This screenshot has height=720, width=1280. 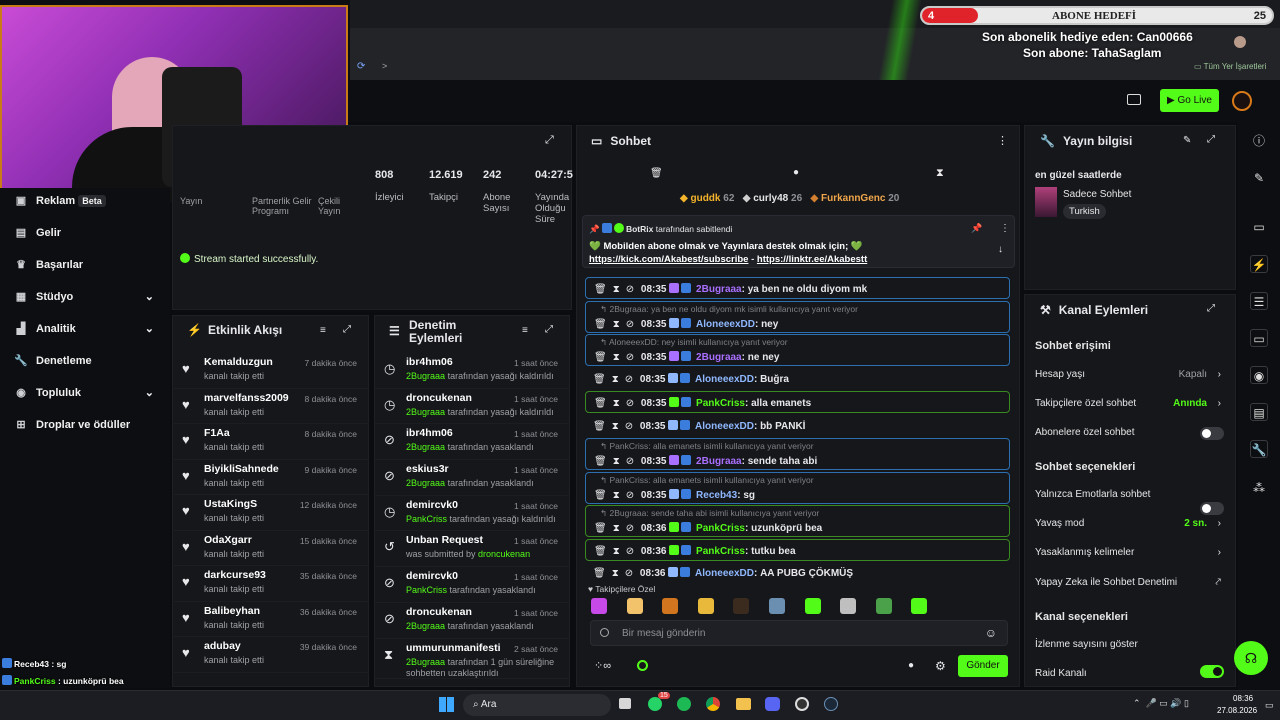 I want to click on sidebar-item-analitik: ▟ Analitik ⌄, so click(x=89, y=332).